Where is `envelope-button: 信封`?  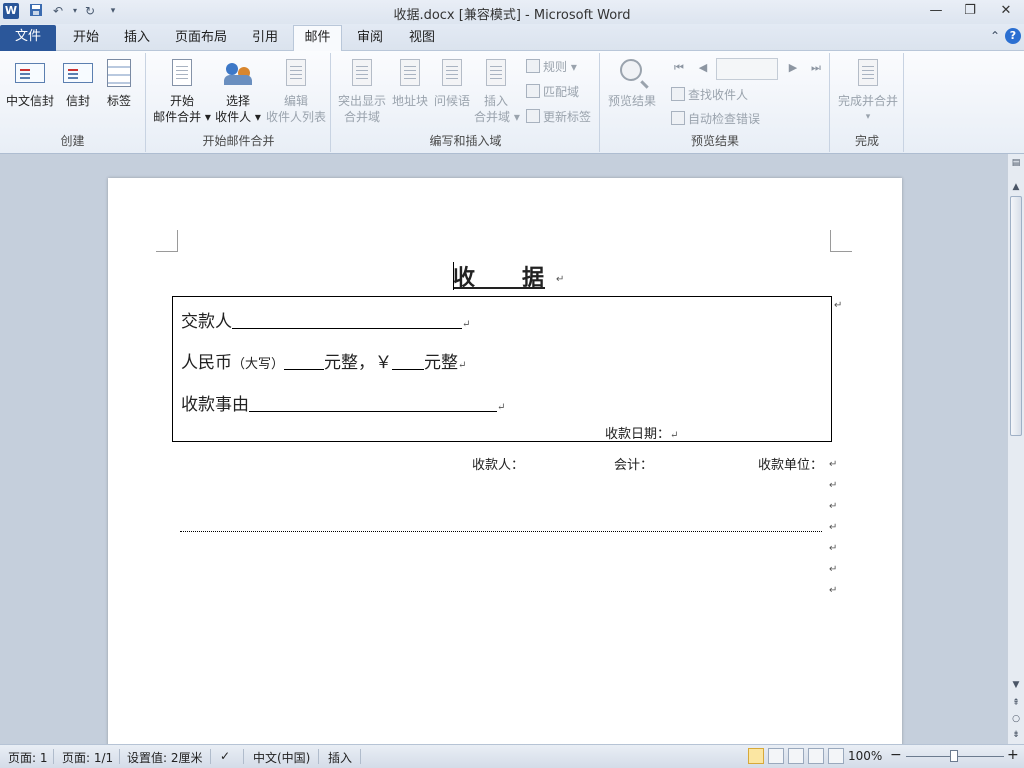 envelope-button: 信封 is located at coordinates (78, 83).